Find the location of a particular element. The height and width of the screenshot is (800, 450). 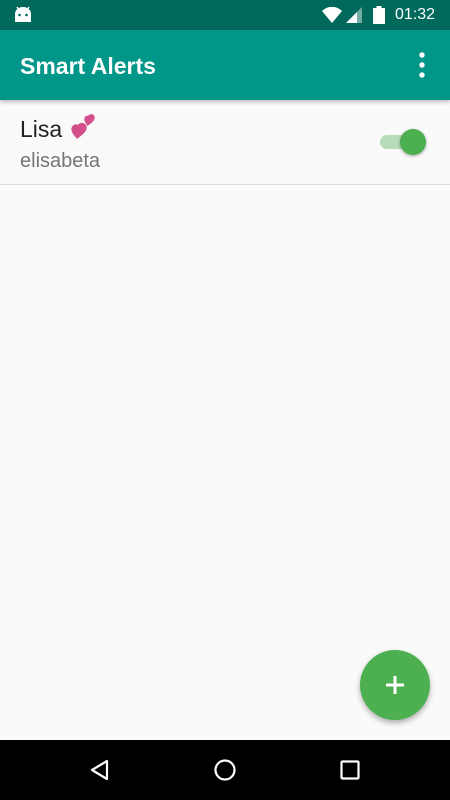

system-nav-bar is located at coordinates (225, 770).